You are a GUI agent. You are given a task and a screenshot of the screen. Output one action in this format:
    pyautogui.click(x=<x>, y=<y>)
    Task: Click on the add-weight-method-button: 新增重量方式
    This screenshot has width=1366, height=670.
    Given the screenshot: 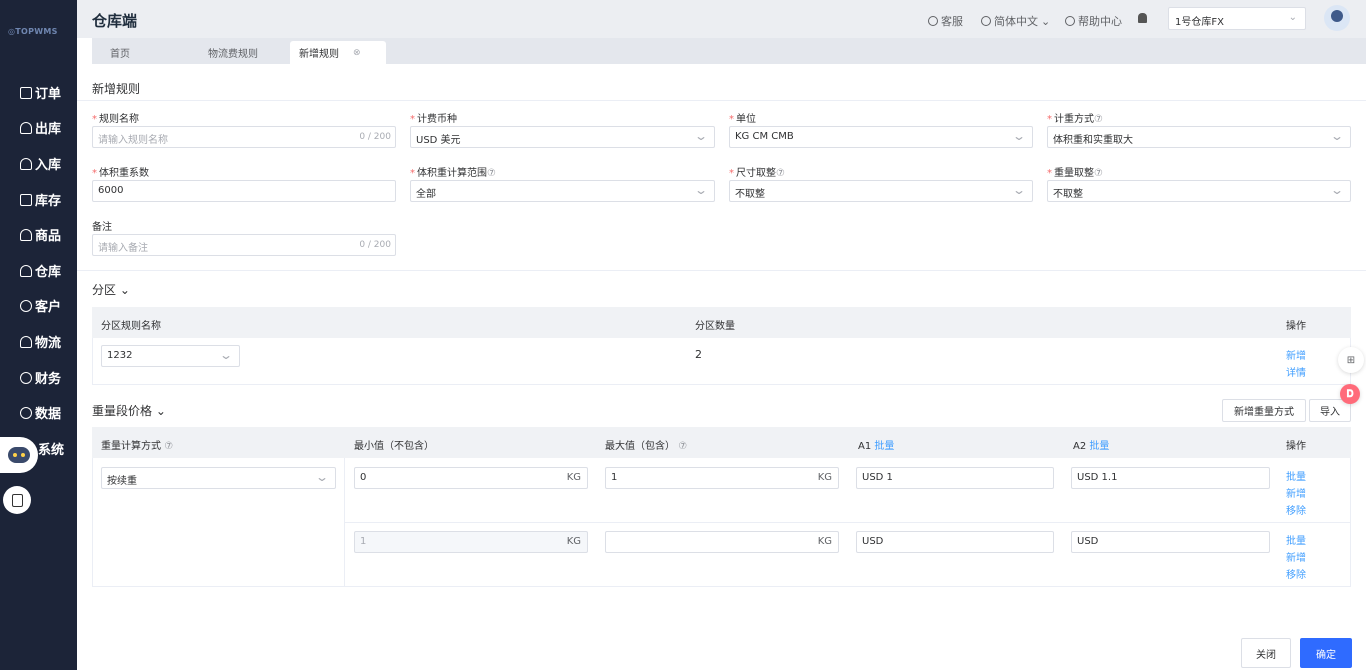 What is the action you would take?
    pyautogui.click(x=1264, y=410)
    